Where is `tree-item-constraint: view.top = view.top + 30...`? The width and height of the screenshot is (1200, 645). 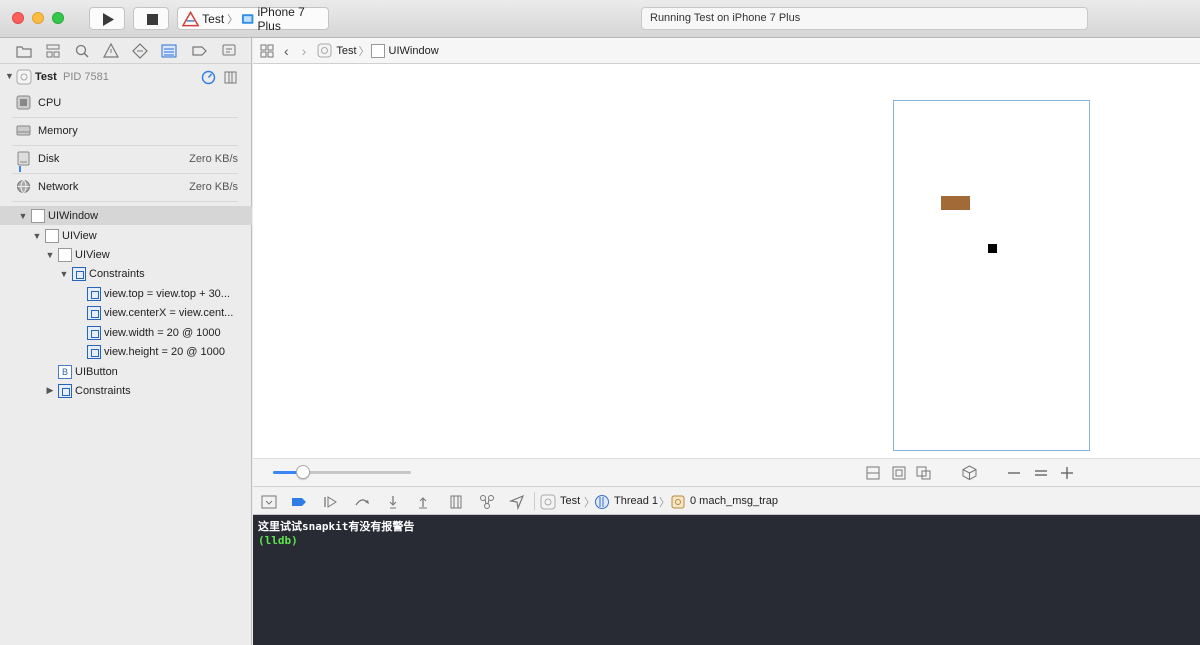 tree-item-constraint: view.top = view.top + 30... is located at coordinates (126, 293).